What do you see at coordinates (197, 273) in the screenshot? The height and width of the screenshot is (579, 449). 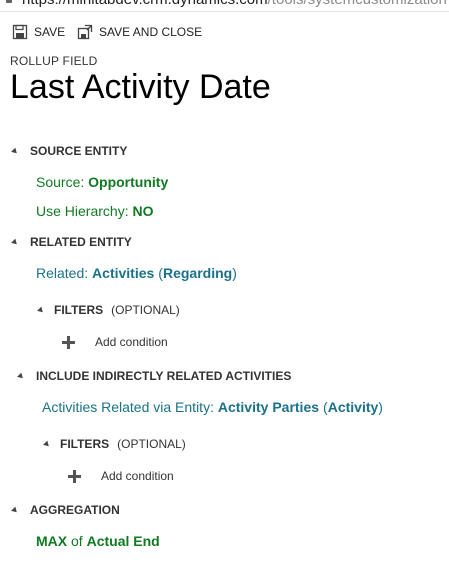 I see `related-relationship-value: Regarding` at bounding box center [197, 273].